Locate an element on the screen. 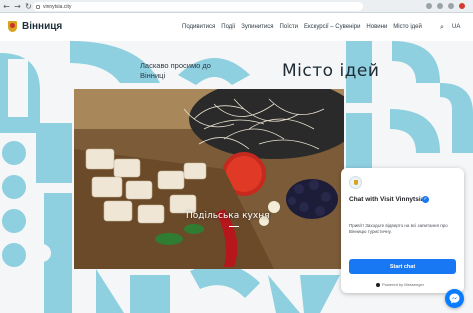 This screenshot has width=473, height=313. language-switch: UA is located at coordinates (456, 27).